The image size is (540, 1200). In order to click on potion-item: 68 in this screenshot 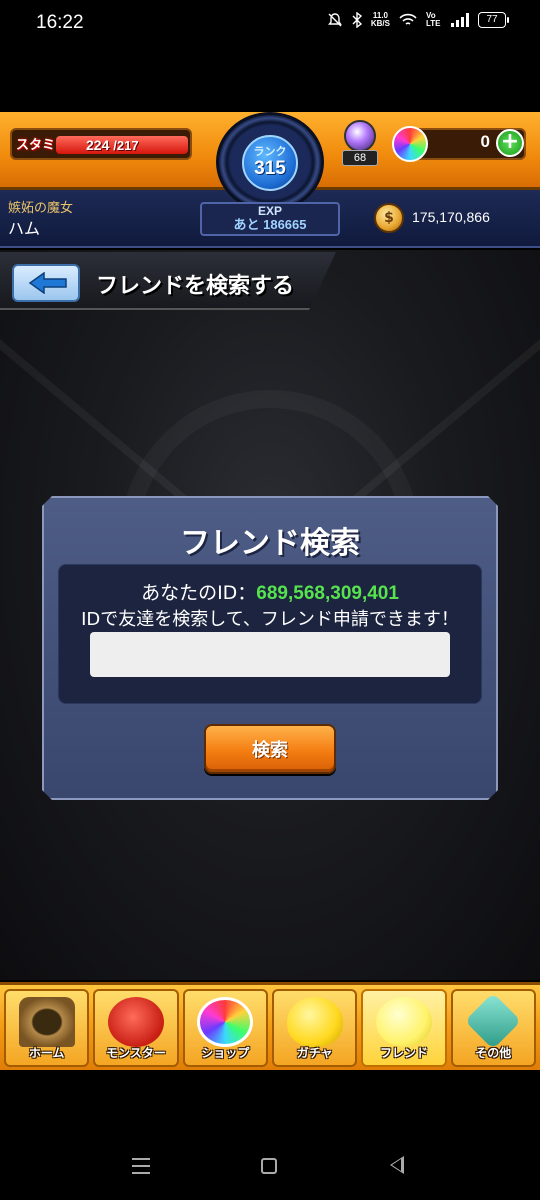, I will do `click(360, 143)`.